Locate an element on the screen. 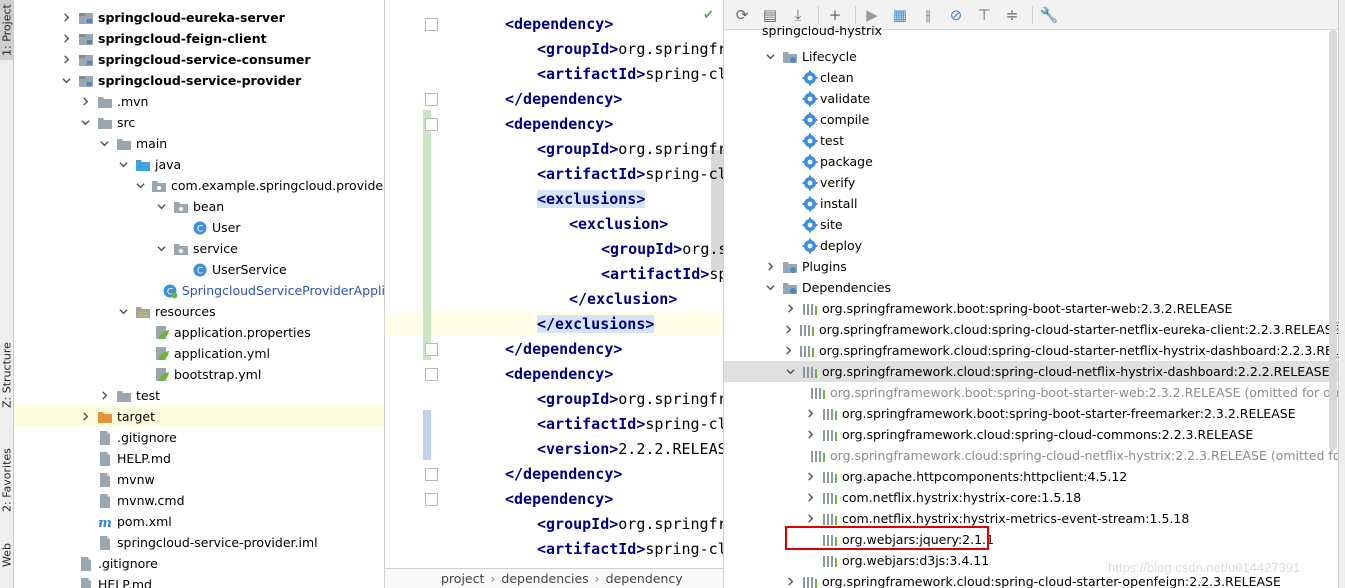  tree-item: bootstrap.yml is located at coordinates (199, 374).